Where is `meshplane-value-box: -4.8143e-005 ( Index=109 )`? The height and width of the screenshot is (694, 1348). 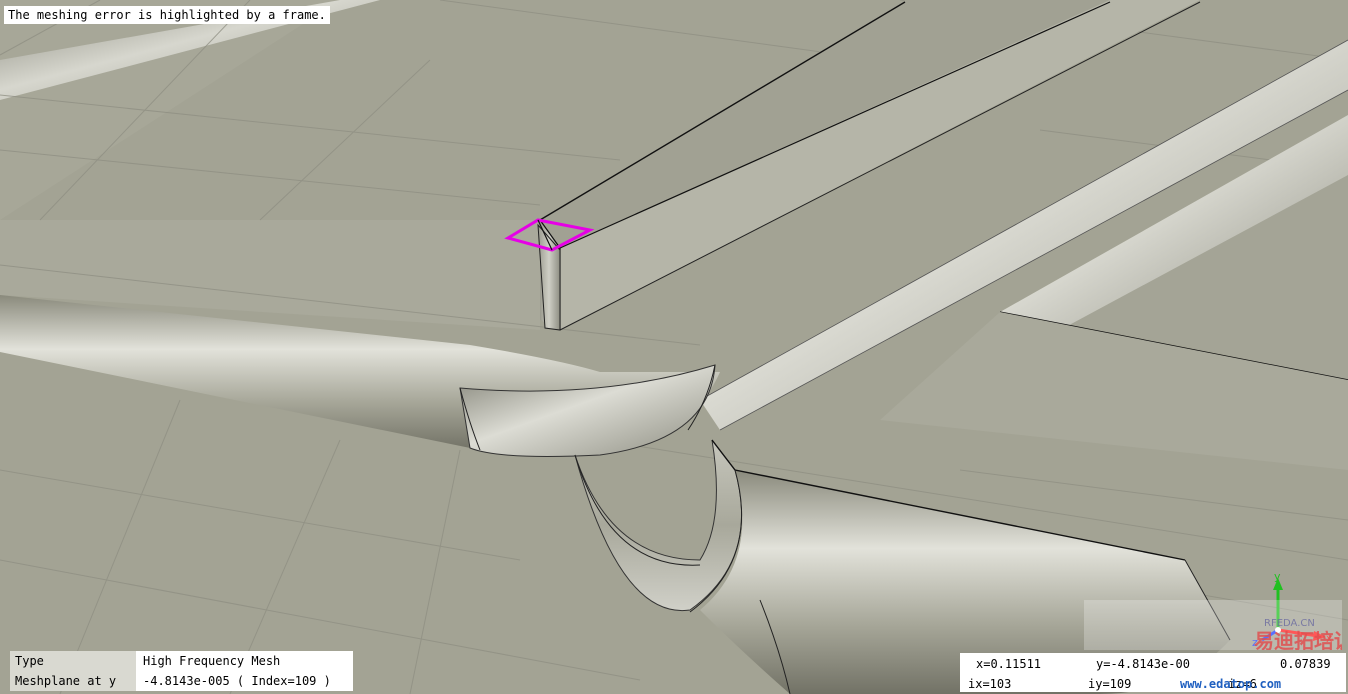
meshplane-value-box: -4.8143e-005 ( Index=109 ) is located at coordinates (244, 681).